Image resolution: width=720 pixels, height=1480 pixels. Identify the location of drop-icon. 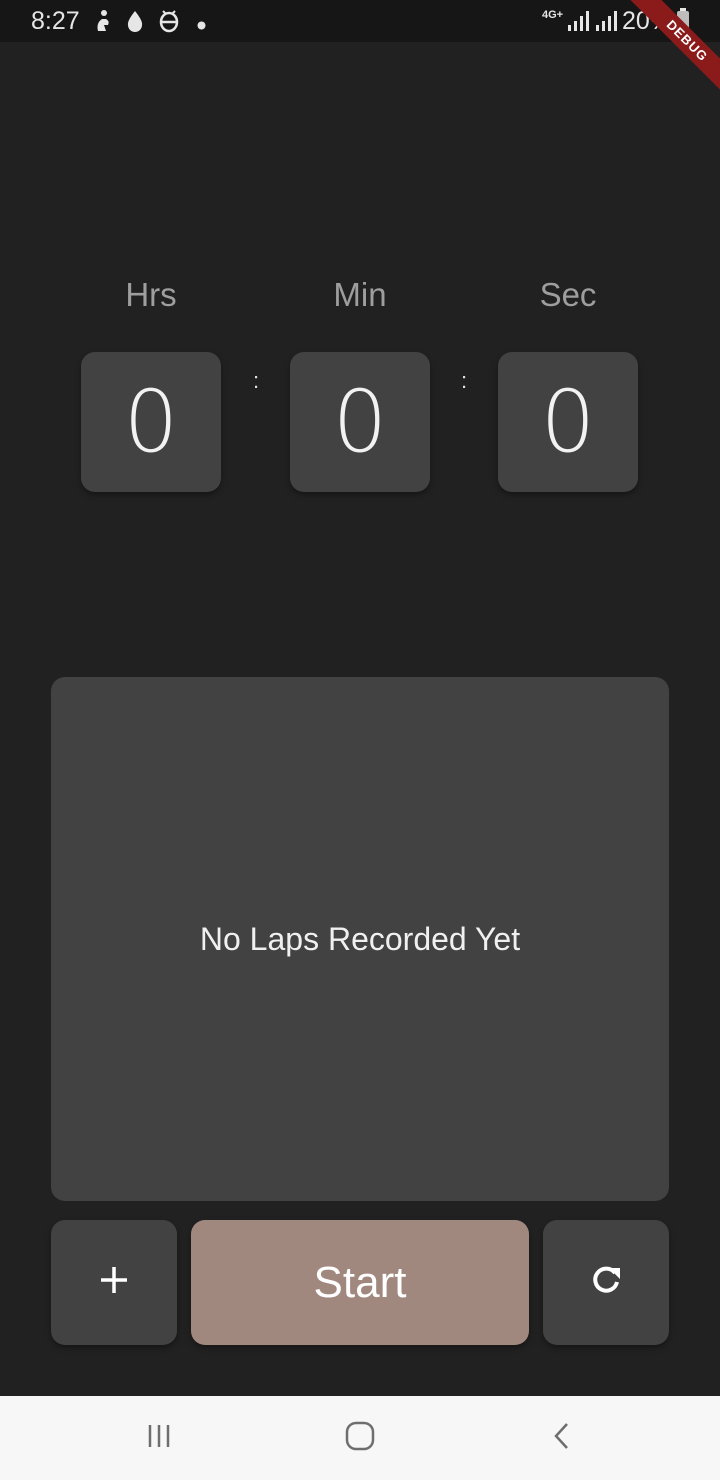
(135, 23).